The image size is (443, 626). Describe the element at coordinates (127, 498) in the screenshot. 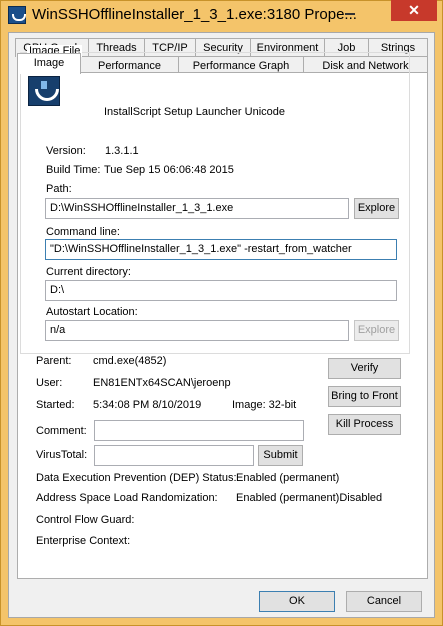

I see `aslr-label: Address Space Load Randomization:` at that location.